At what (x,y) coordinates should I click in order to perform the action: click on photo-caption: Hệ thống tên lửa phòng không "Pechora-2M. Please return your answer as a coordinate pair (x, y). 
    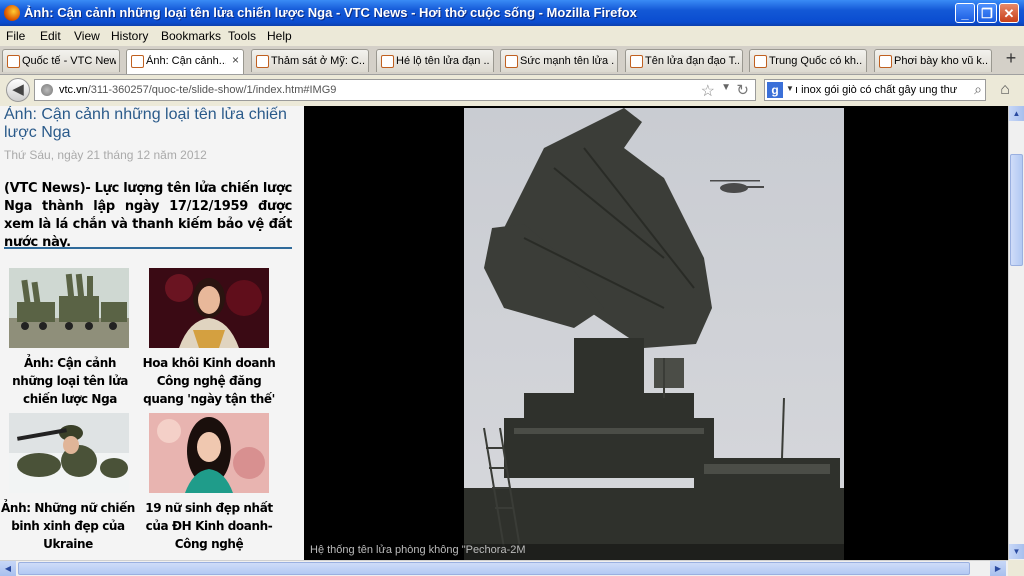
    Looking at the image, I should click on (418, 550).